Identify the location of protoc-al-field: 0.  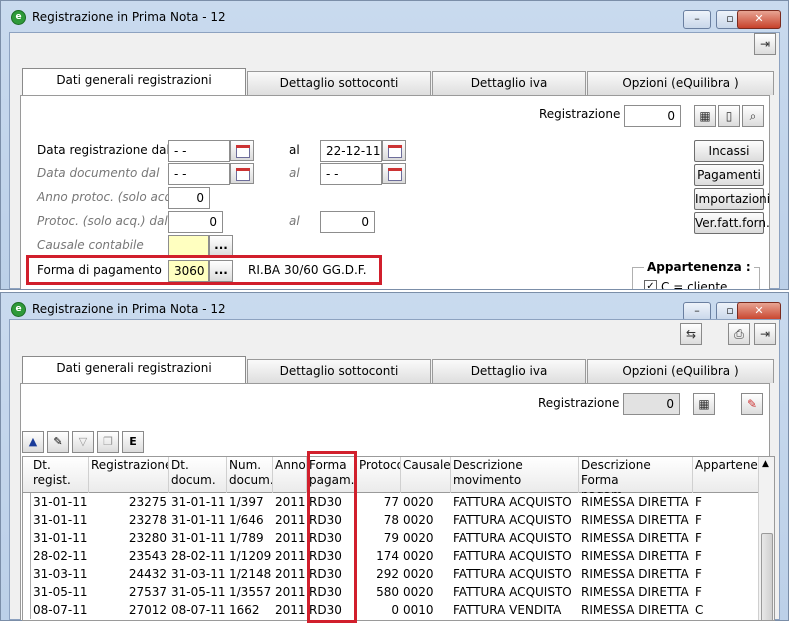
(347, 222).